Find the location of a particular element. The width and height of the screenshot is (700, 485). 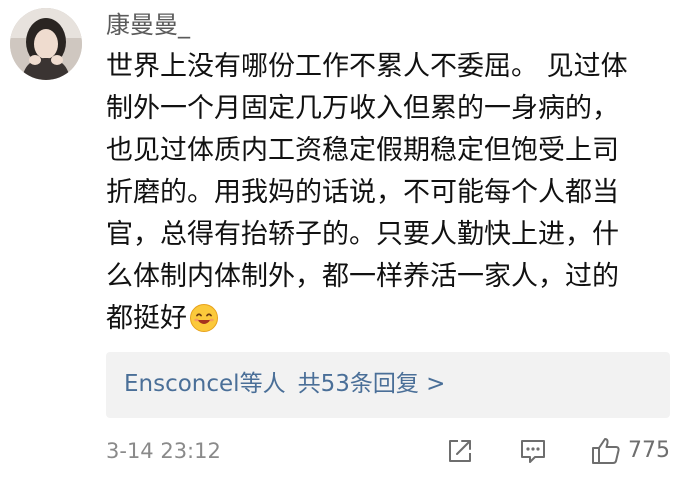

comment-button is located at coordinates (533, 451).